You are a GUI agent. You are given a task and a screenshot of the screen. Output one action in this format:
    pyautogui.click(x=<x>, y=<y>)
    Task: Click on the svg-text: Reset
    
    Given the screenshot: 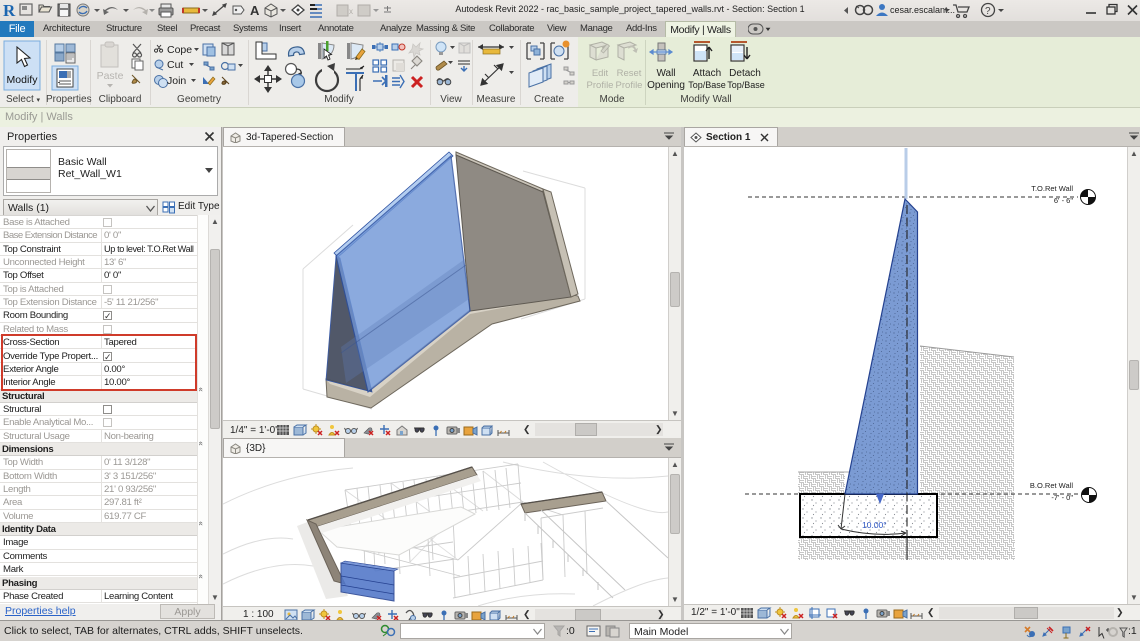 What is the action you would take?
    pyautogui.click(x=629, y=73)
    